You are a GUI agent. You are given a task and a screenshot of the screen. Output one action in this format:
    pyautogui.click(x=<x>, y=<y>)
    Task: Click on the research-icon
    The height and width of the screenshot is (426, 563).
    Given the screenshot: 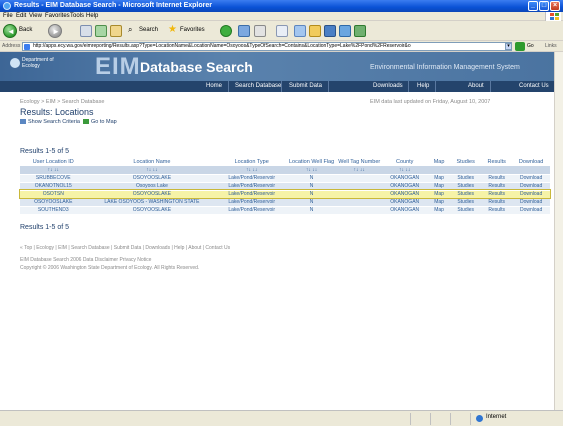 What is the action you would take?
    pyautogui.click(x=345, y=31)
    